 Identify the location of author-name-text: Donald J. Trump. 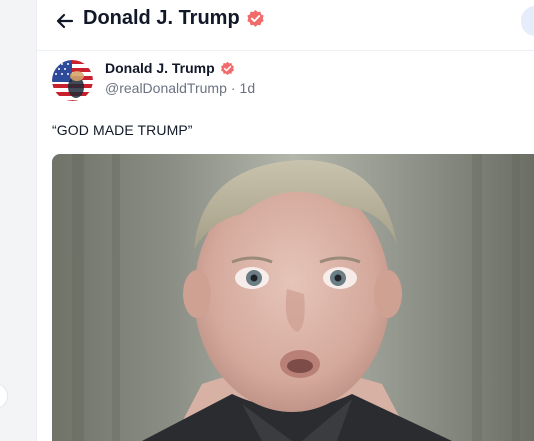
(160, 68).